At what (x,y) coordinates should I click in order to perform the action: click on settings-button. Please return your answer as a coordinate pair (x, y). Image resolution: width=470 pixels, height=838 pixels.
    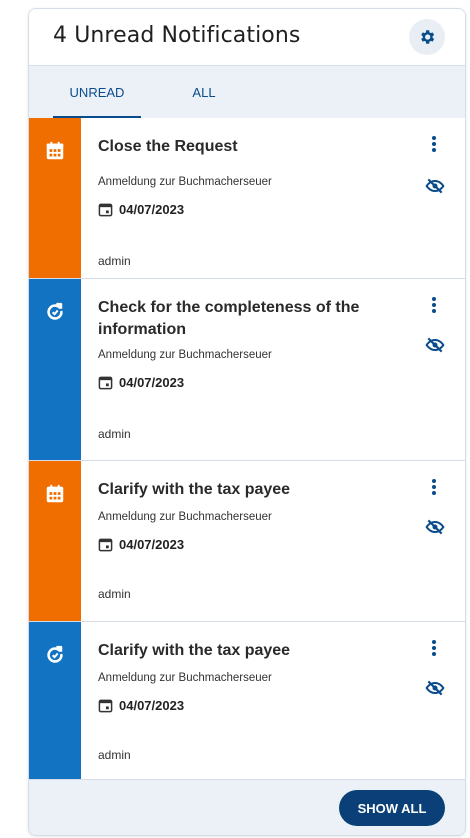
    Looking at the image, I should click on (427, 37).